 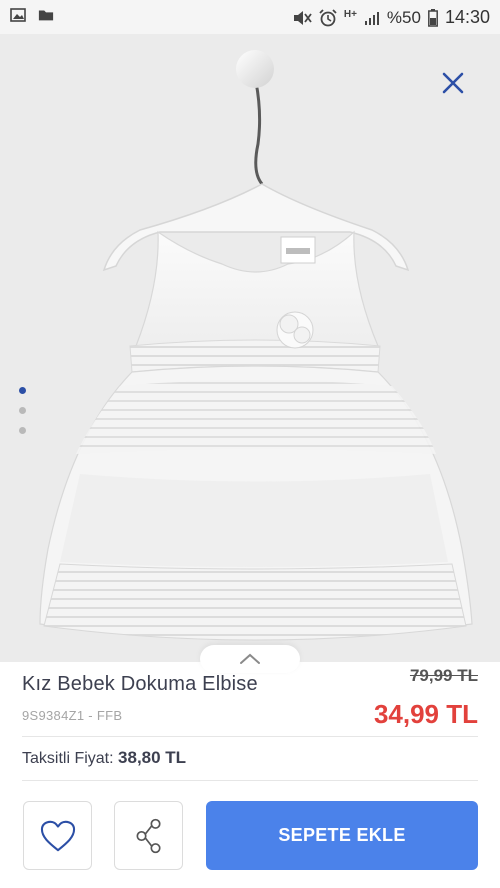 I want to click on expand-details-handle, so click(x=250, y=659).